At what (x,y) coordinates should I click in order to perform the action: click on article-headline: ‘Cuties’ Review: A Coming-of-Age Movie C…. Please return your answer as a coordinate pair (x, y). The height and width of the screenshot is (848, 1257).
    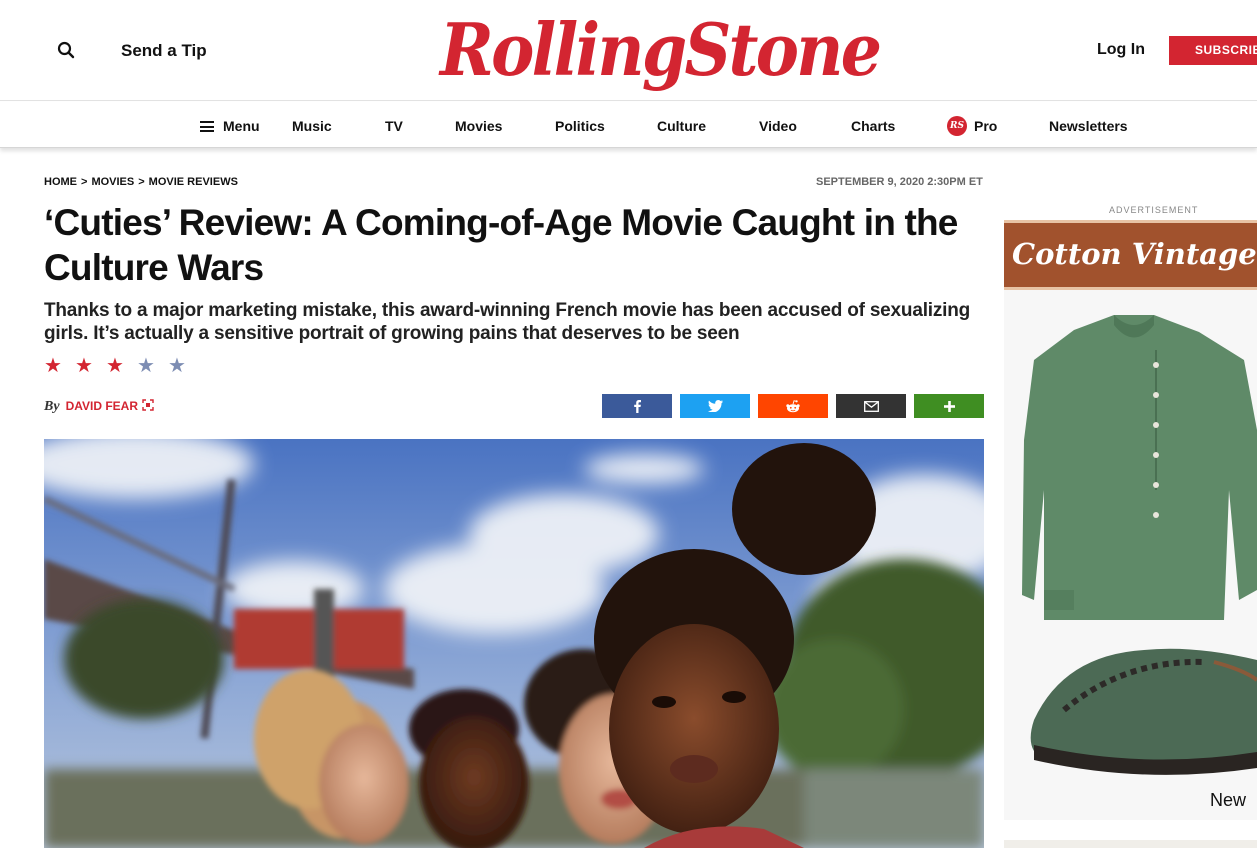
    Looking at the image, I should click on (501, 245).